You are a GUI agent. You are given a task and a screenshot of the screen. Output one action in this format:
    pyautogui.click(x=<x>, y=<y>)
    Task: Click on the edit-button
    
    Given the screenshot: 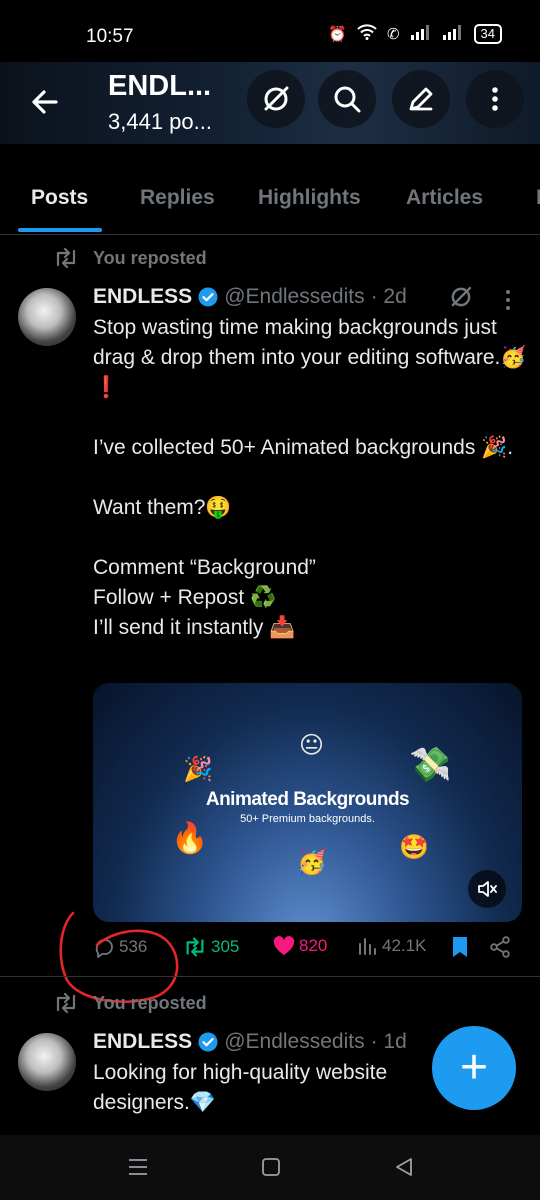 What is the action you would take?
    pyautogui.click(x=421, y=99)
    